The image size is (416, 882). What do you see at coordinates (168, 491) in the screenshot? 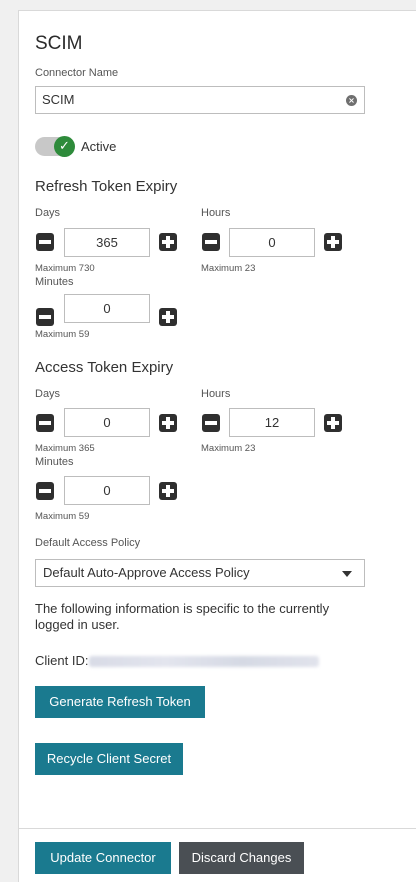
I see `access-minutes-plus-button` at bounding box center [168, 491].